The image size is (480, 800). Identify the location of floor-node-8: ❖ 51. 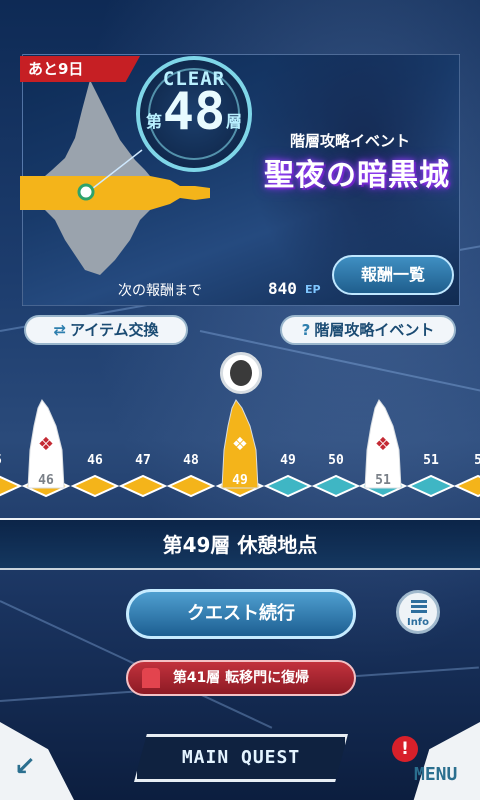
(383, 448).